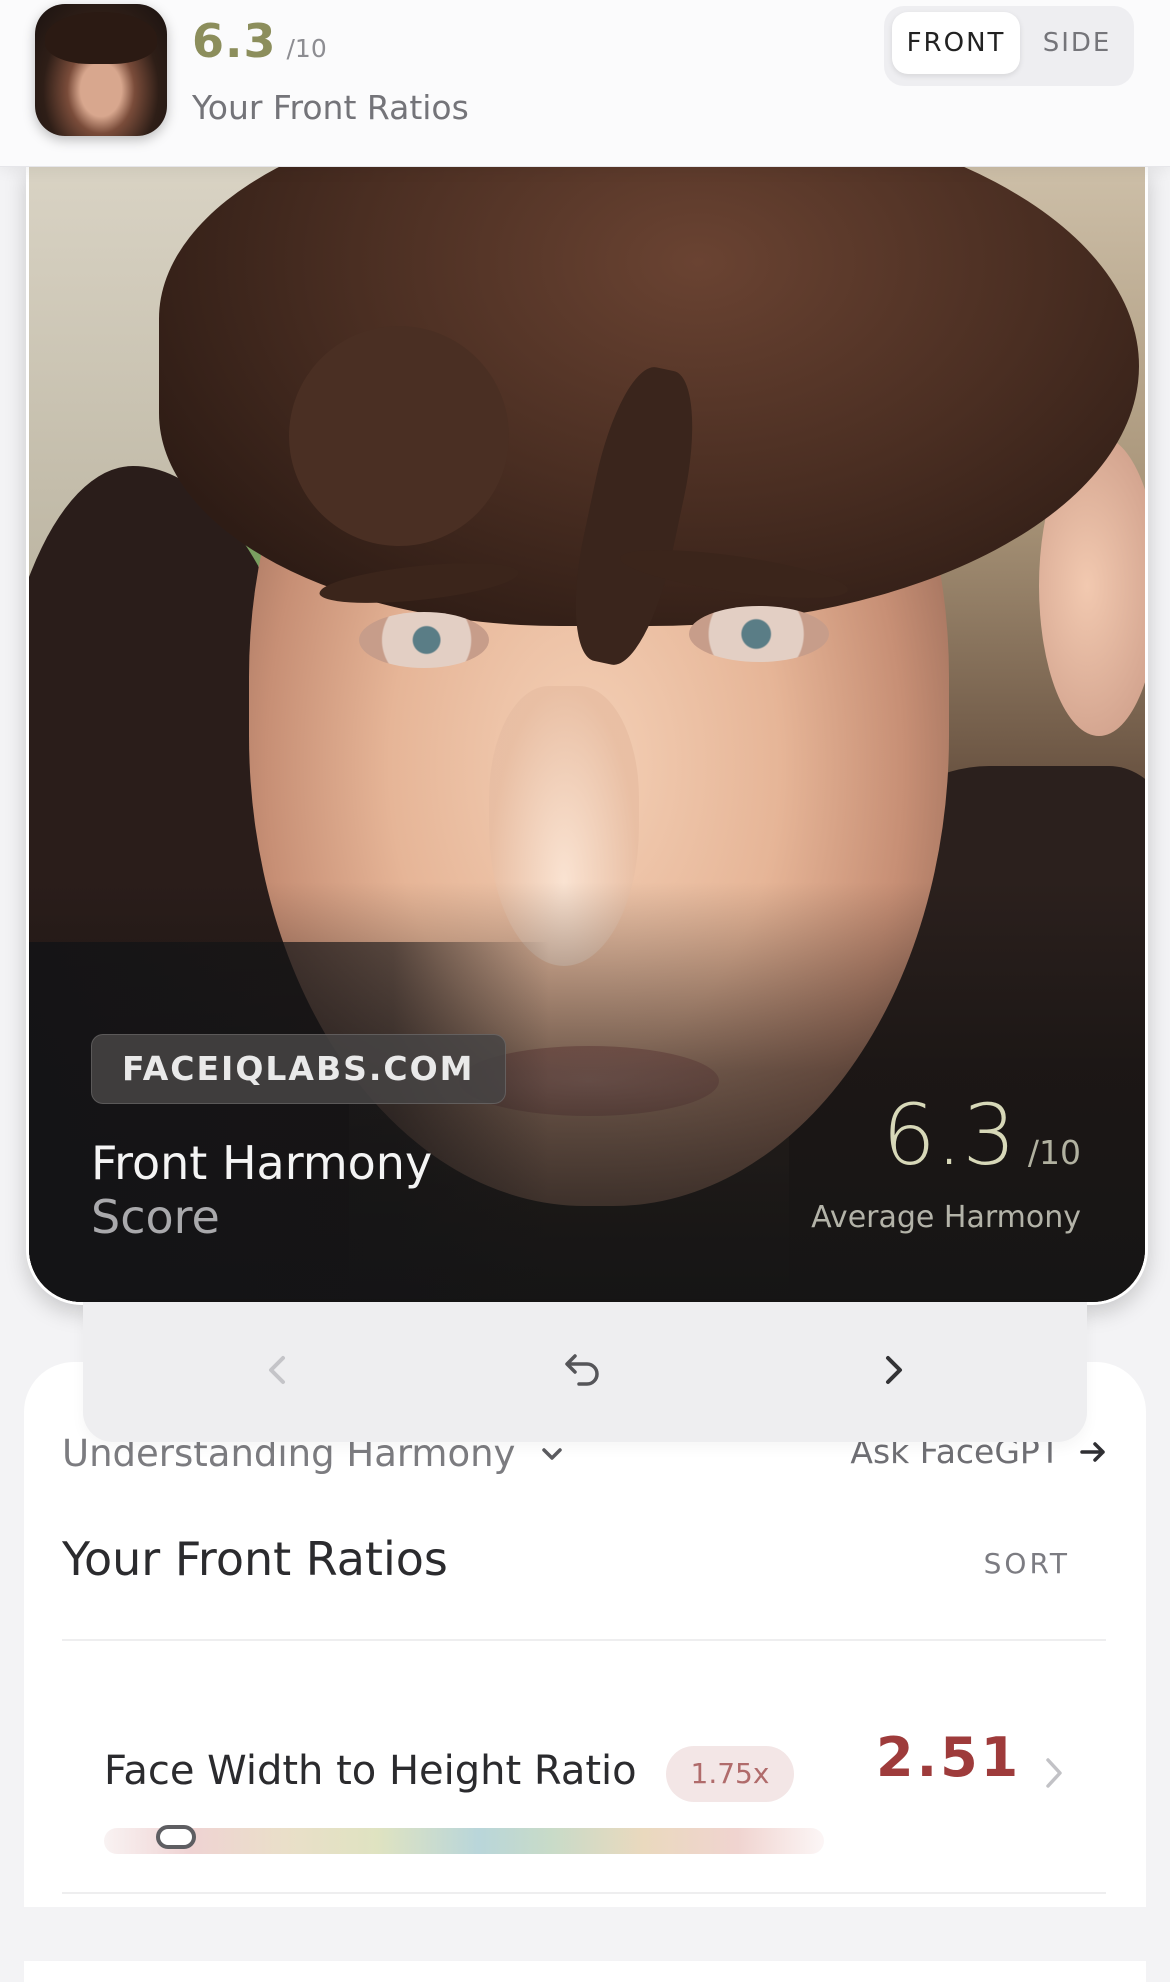  Describe the element at coordinates (1077, 43) in the screenshot. I see `tab-side: SIDE` at that location.